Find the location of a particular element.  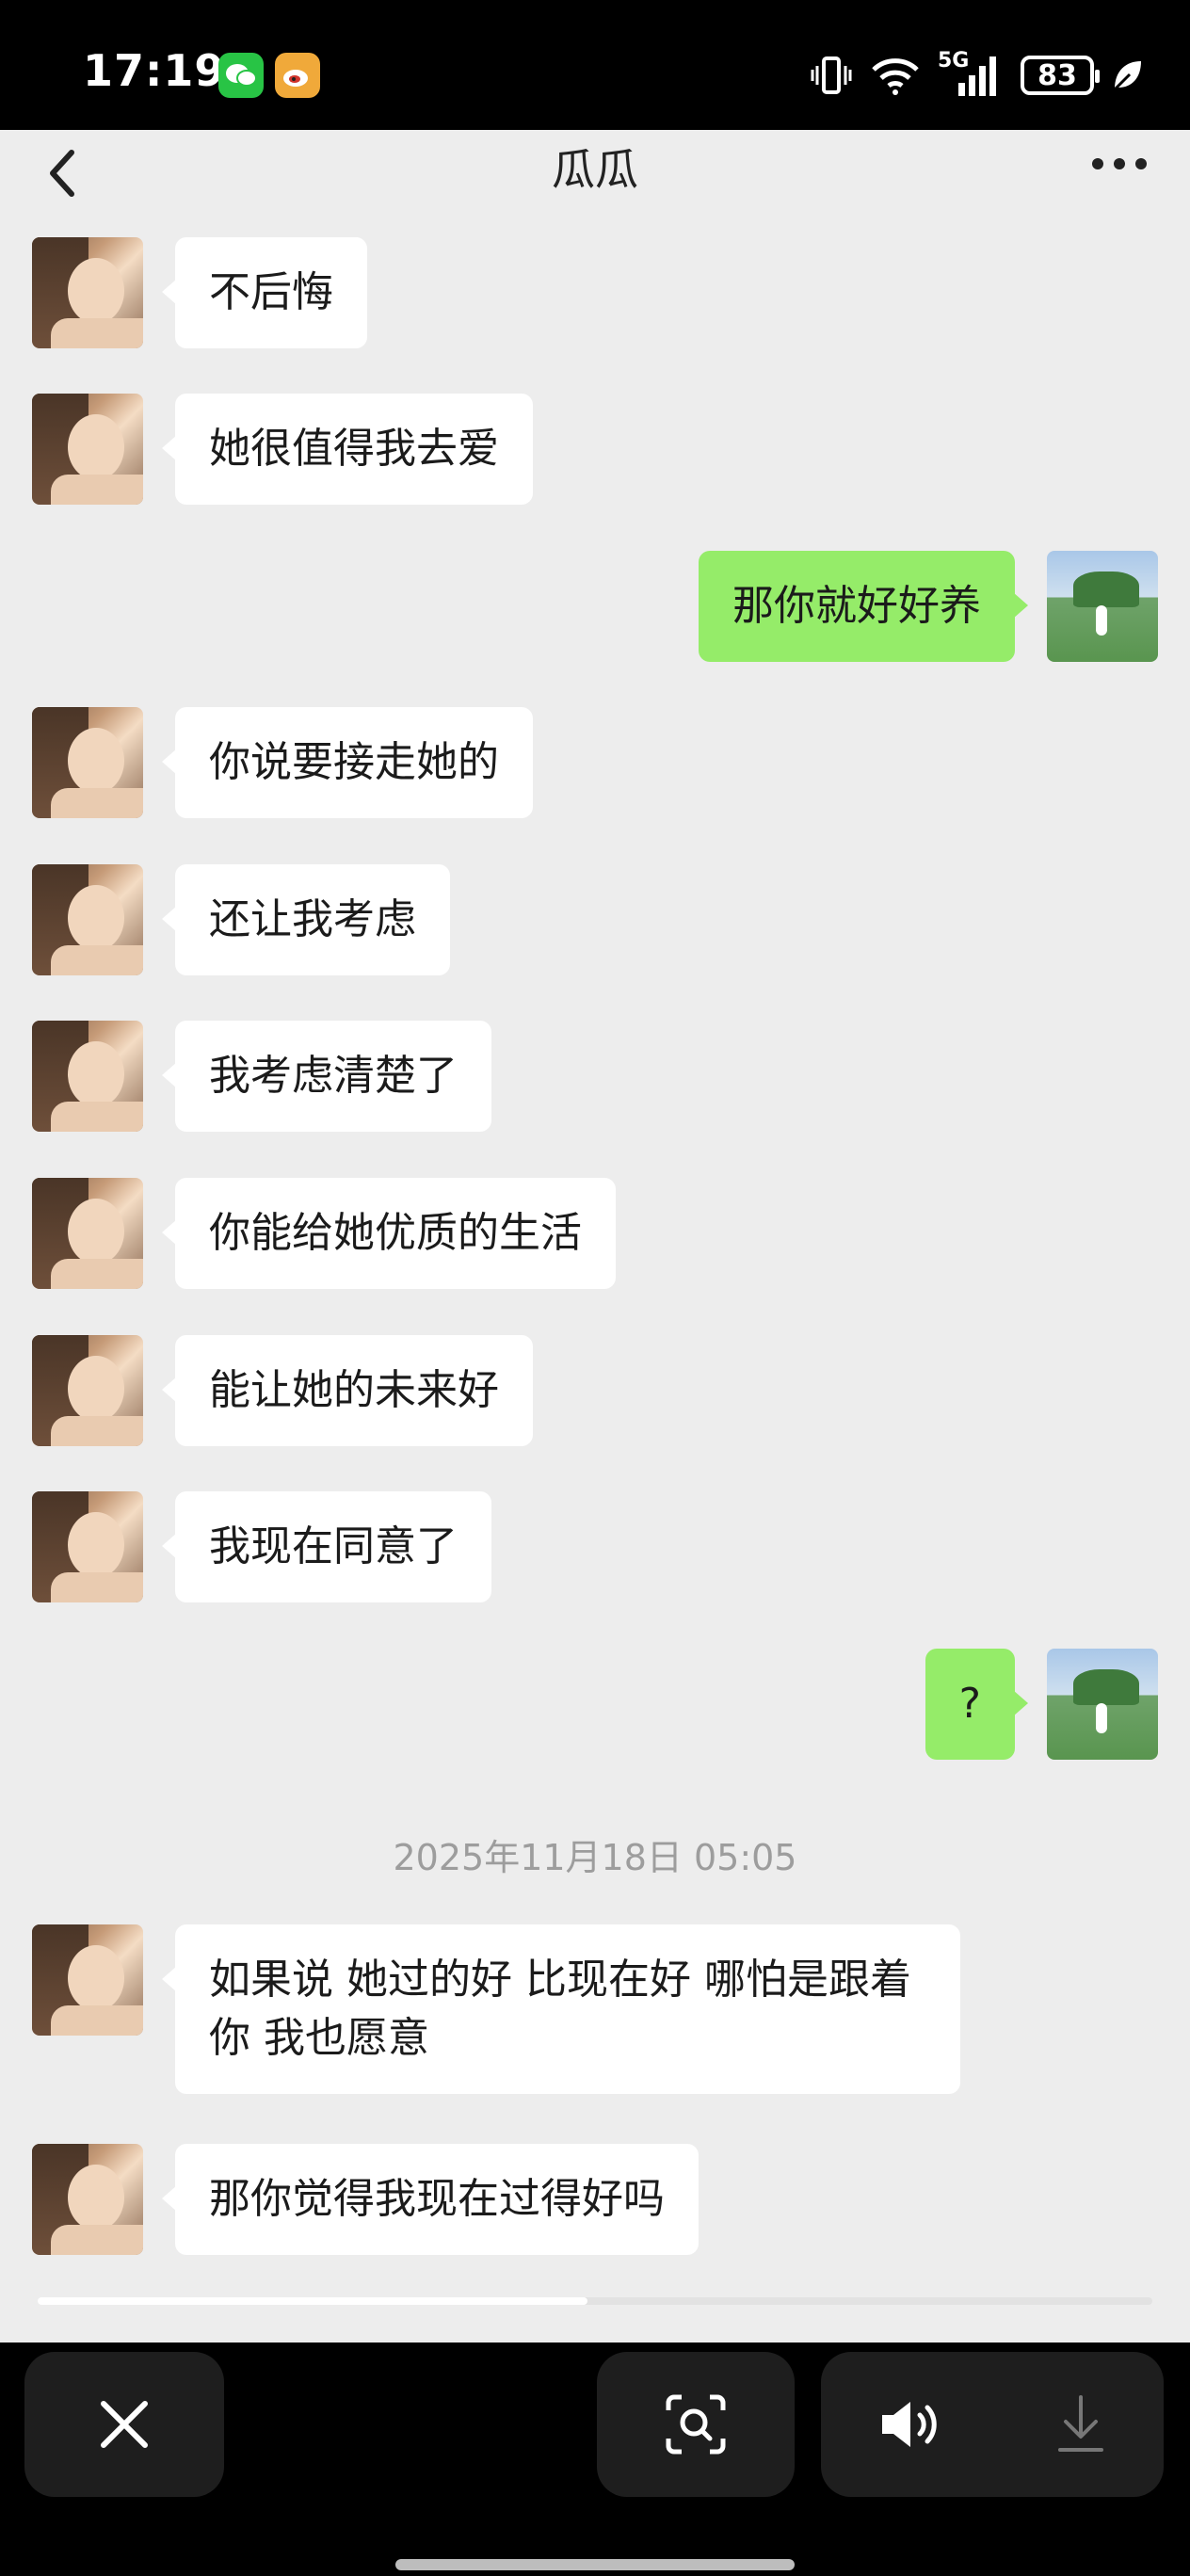

status-bar: 17:19 5G 83 is located at coordinates (595, 65).